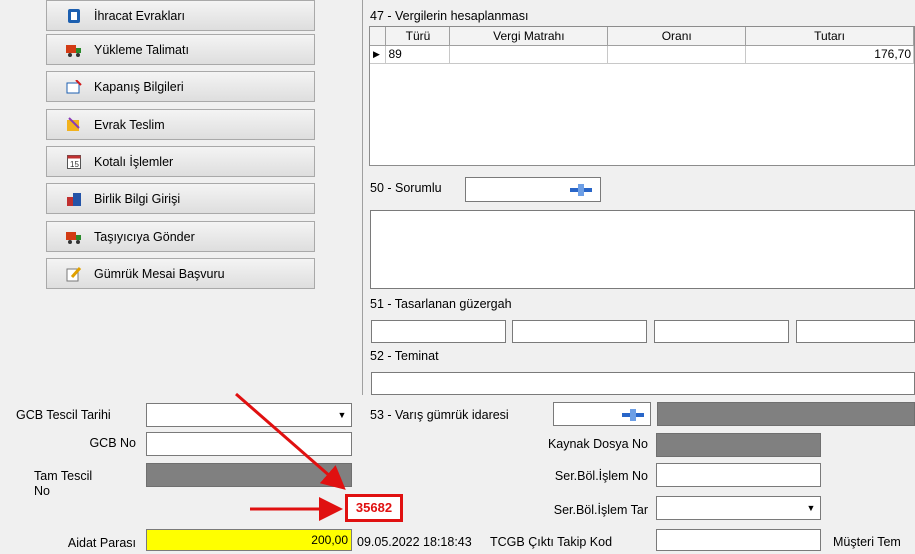  I want to click on annotation-arrows, so click(290, 456).